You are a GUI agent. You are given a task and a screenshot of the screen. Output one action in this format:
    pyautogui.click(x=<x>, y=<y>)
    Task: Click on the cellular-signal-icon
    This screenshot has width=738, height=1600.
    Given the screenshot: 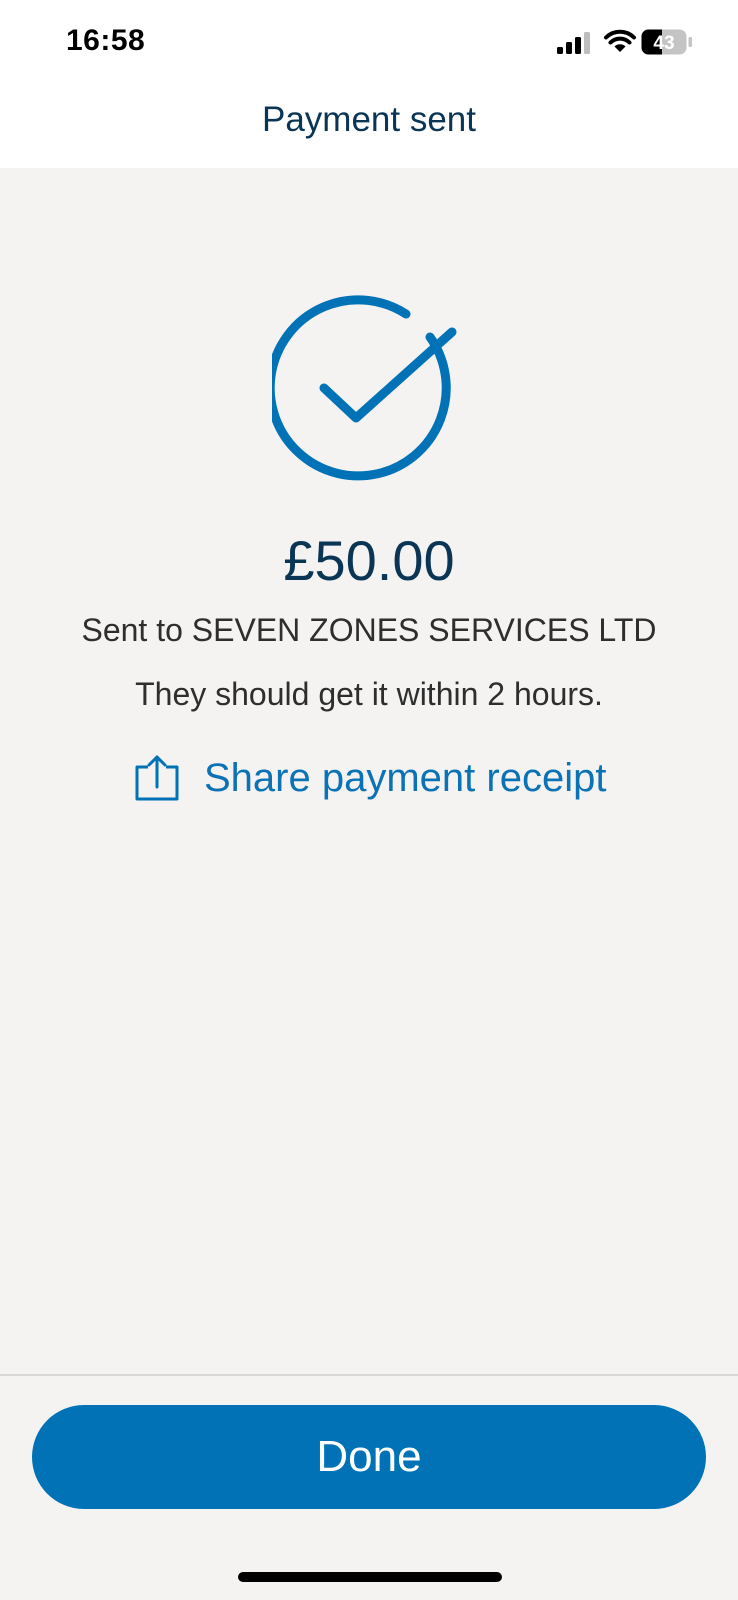 What is the action you would take?
    pyautogui.click(x=573, y=43)
    